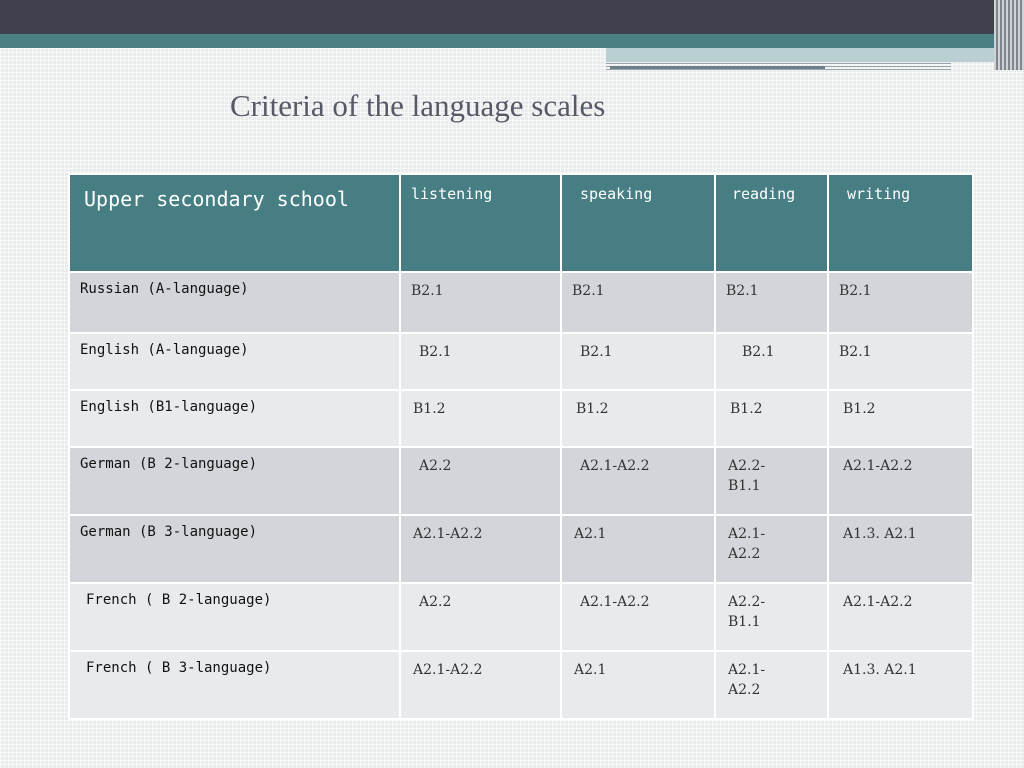 This screenshot has height=768, width=1024. What do you see at coordinates (480, 223) in the screenshot?
I see `header-listening: listening` at bounding box center [480, 223].